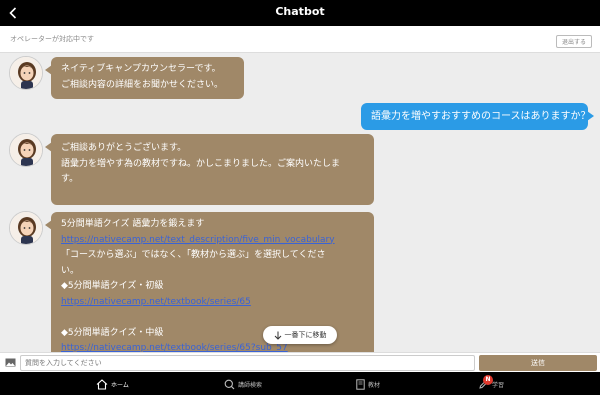  Describe the element at coordinates (120, 385) in the screenshot. I see `nav-label: ホーム` at that location.